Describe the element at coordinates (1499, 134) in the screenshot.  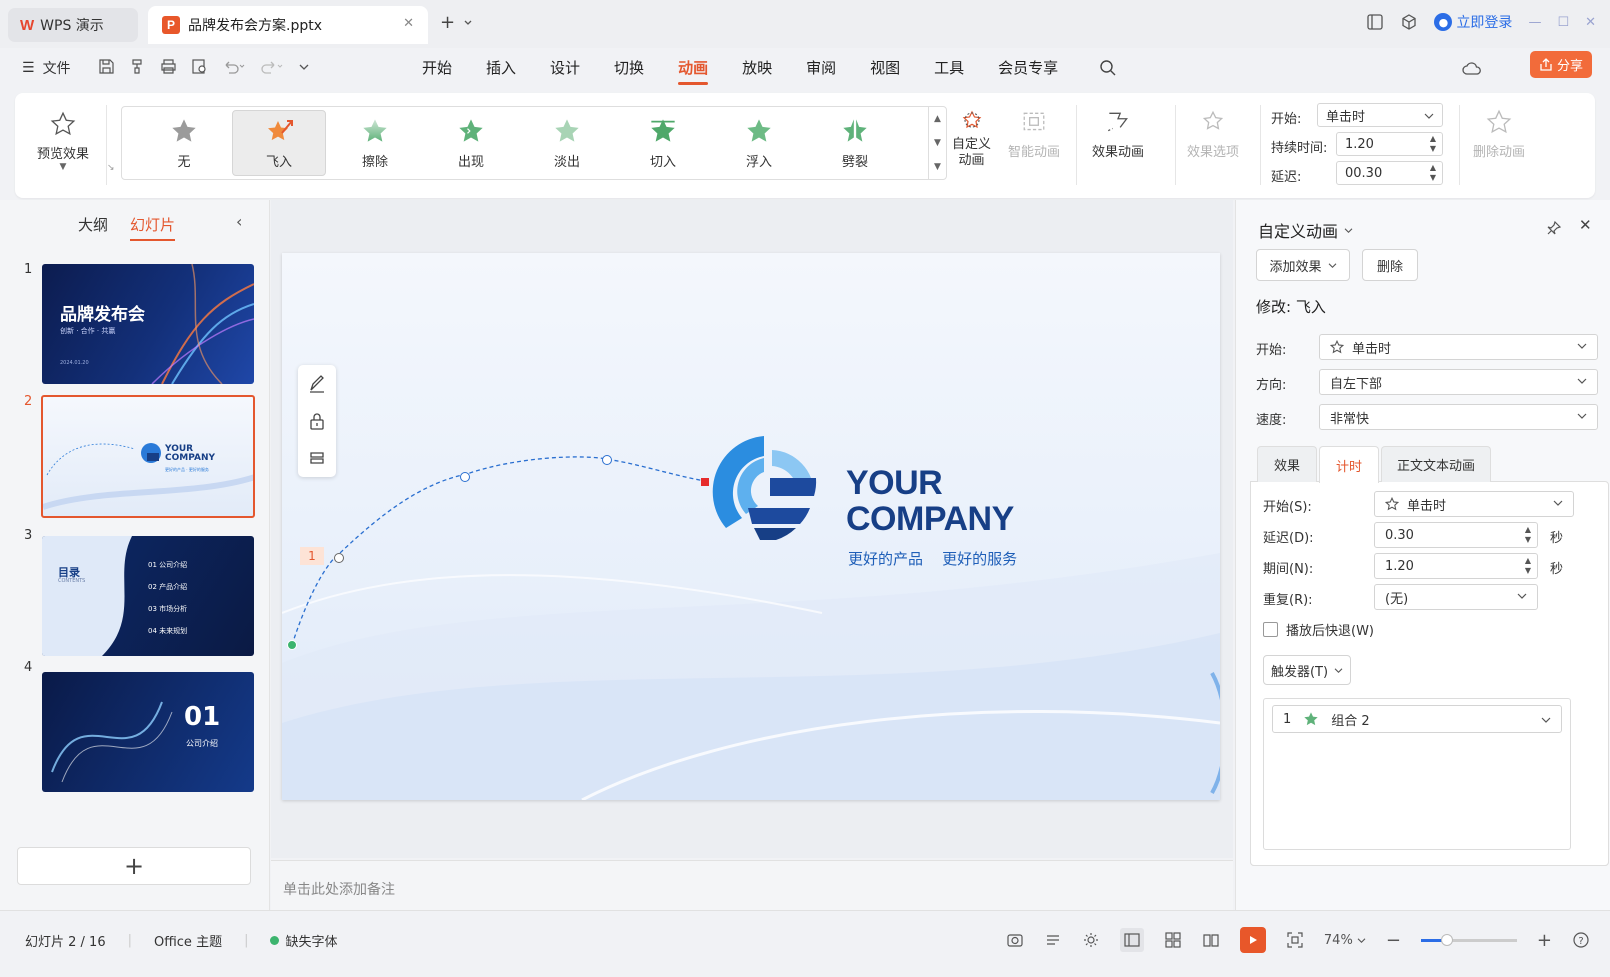
I see `delete-animation-button: 删除动画` at that location.